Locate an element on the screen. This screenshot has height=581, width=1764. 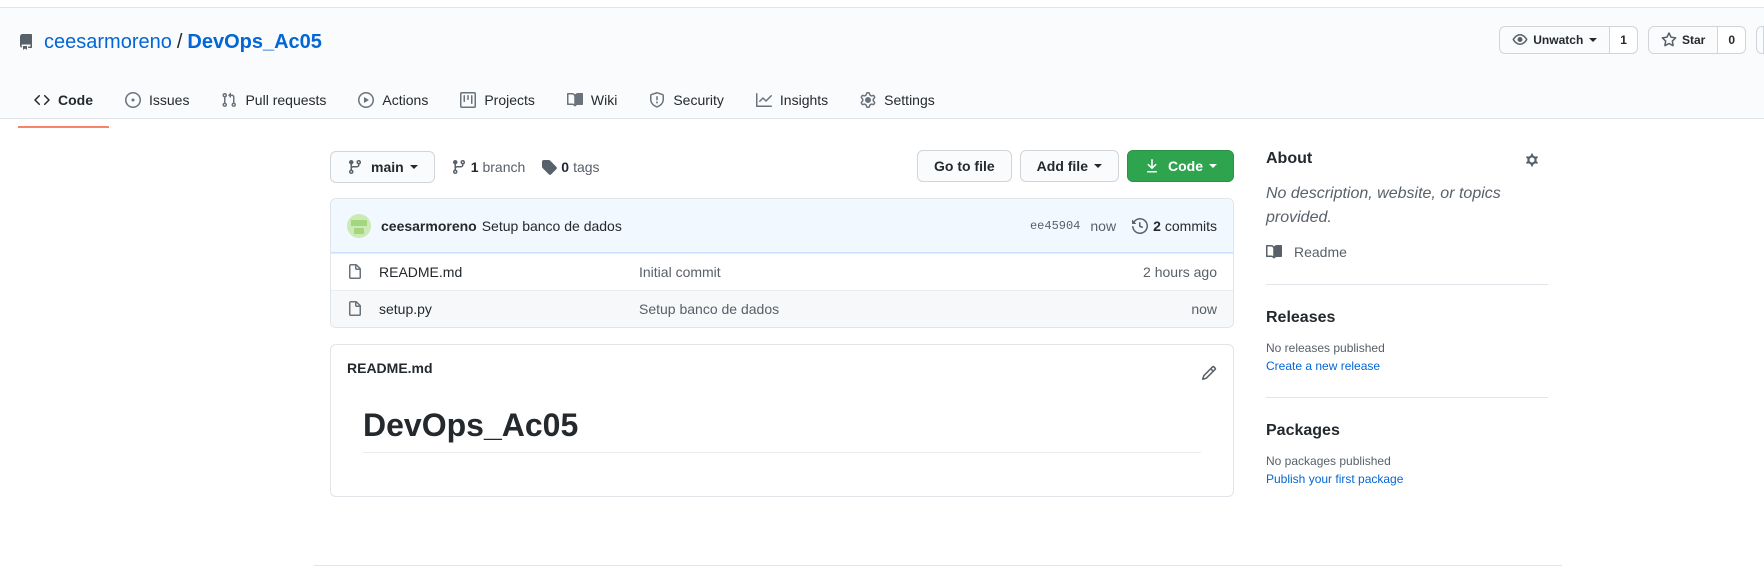
readme-body: DevOps_Ac05 is located at coordinates (782, 430).